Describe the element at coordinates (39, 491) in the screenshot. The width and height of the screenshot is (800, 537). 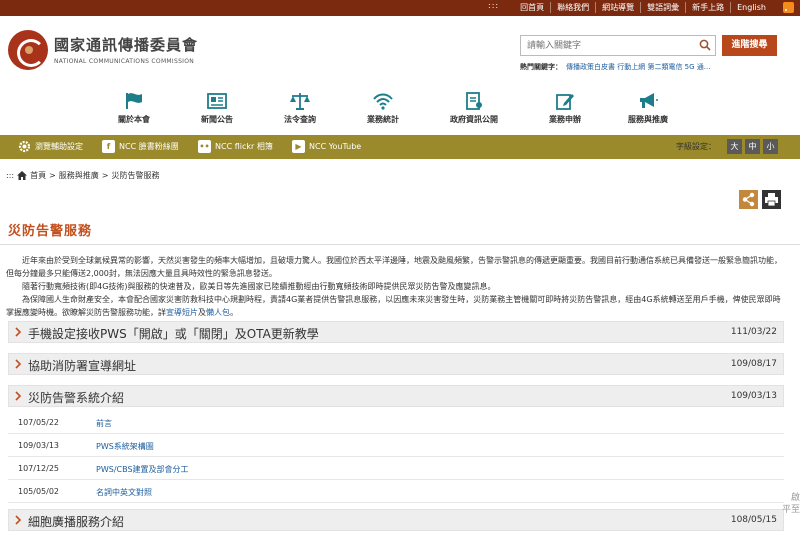
I see `list-item-date: 105/05/02` at that location.